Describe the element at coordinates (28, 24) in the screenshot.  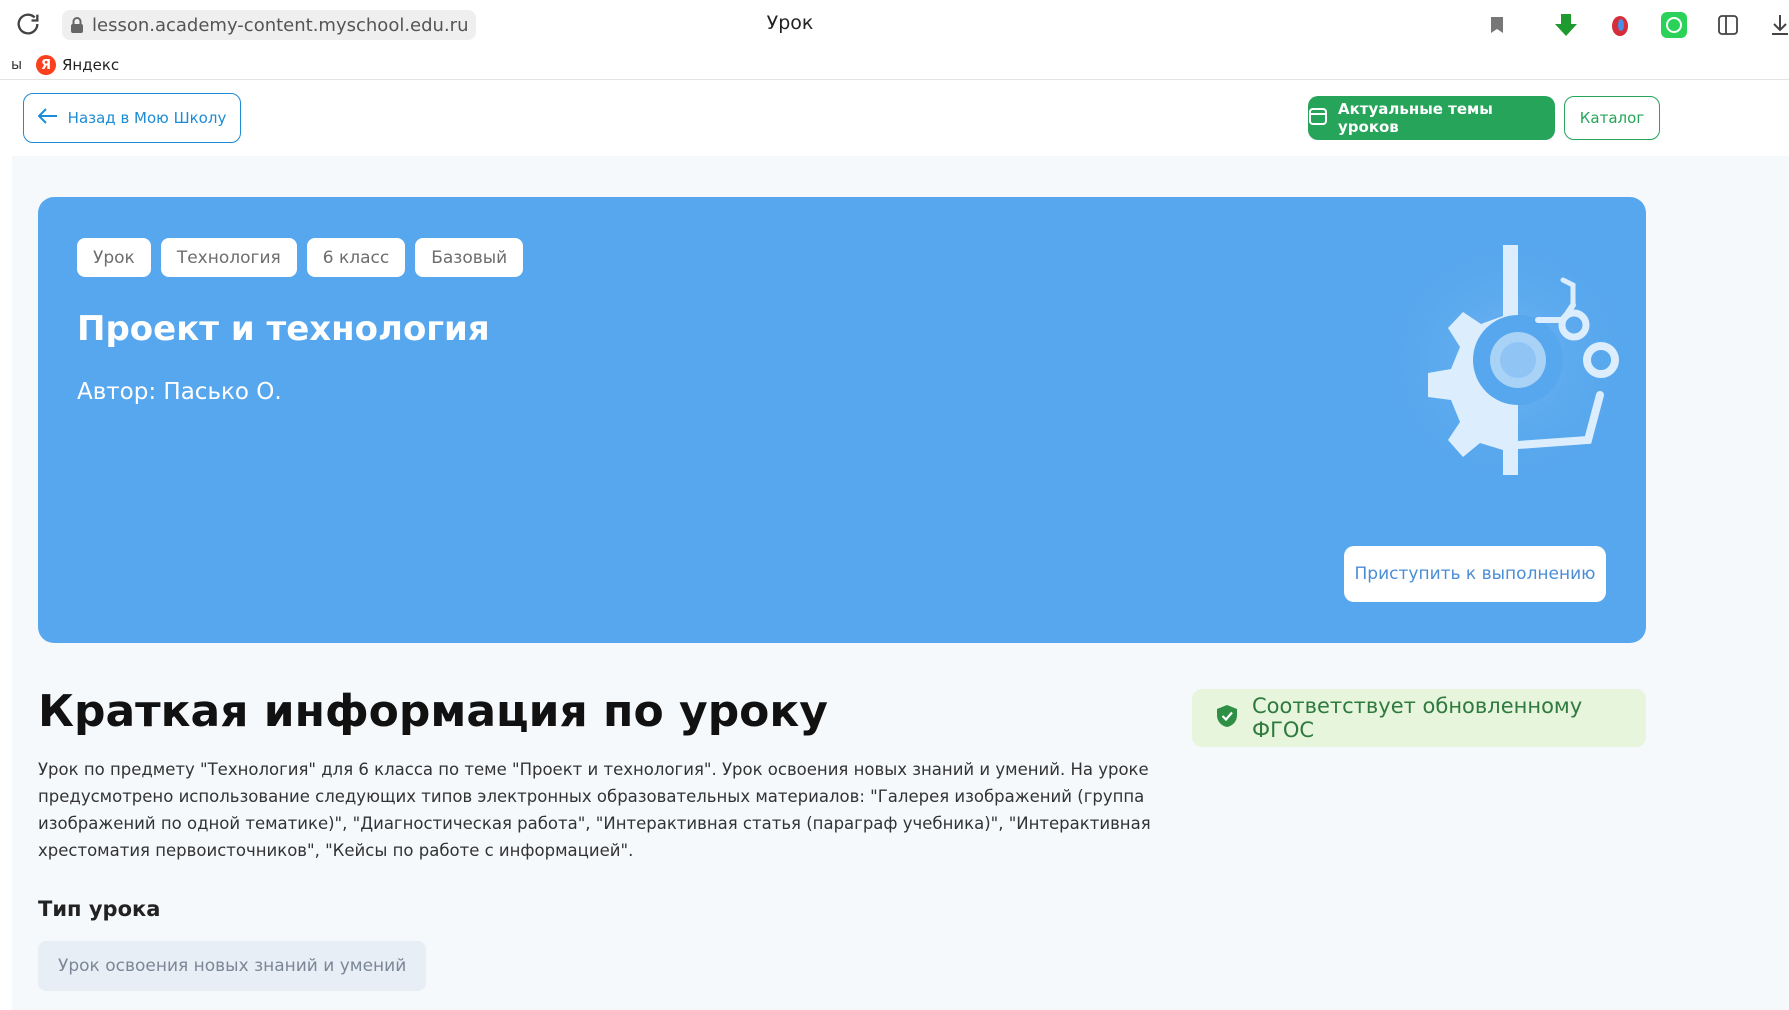
I see `reload-icon` at that location.